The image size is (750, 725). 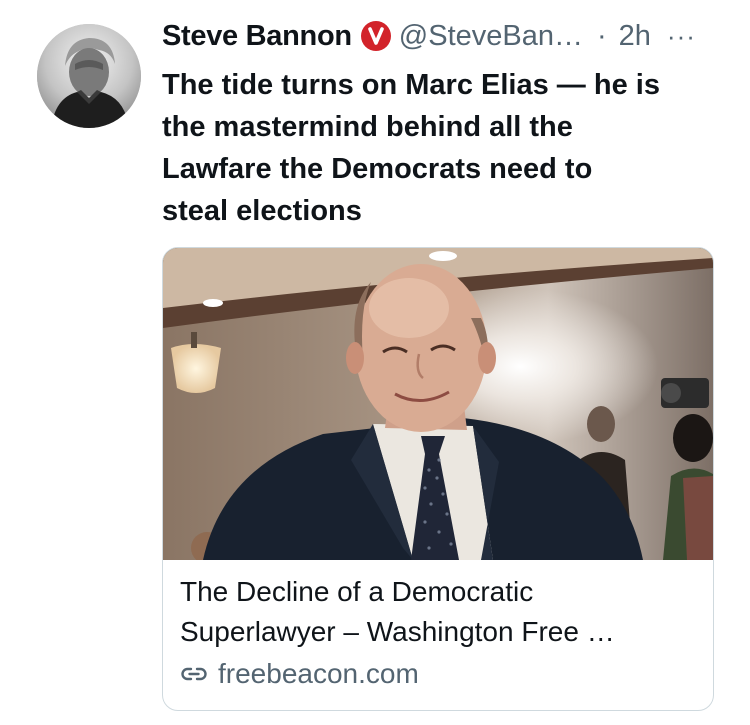 I want to click on author-avatar, so click(x=89, y=76).